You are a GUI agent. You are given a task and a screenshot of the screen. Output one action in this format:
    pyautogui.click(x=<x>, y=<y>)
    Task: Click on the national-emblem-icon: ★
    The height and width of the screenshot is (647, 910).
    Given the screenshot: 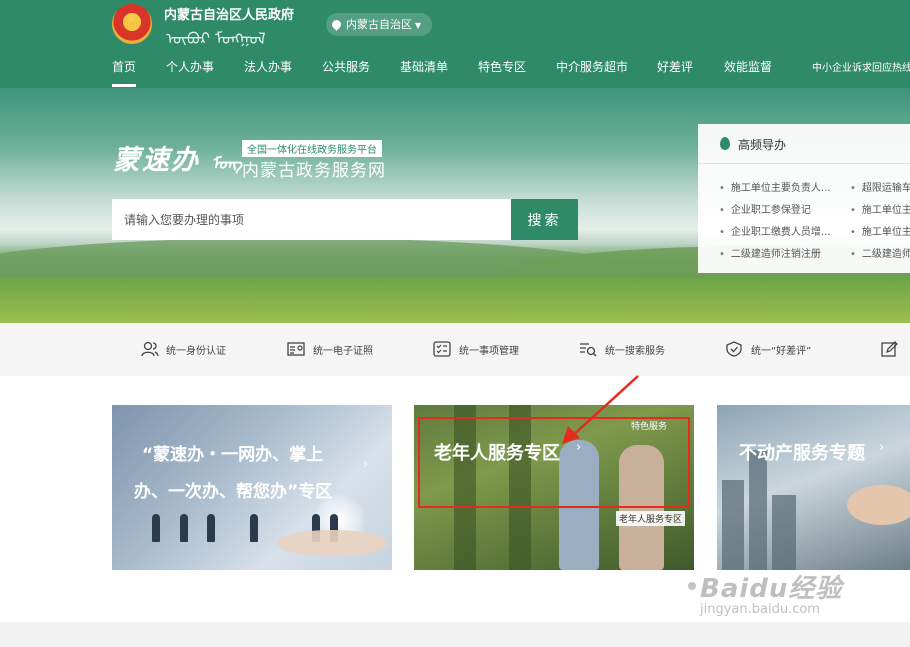 What is the action you would take?
    pyautogui.click(x=132, y=24)
    